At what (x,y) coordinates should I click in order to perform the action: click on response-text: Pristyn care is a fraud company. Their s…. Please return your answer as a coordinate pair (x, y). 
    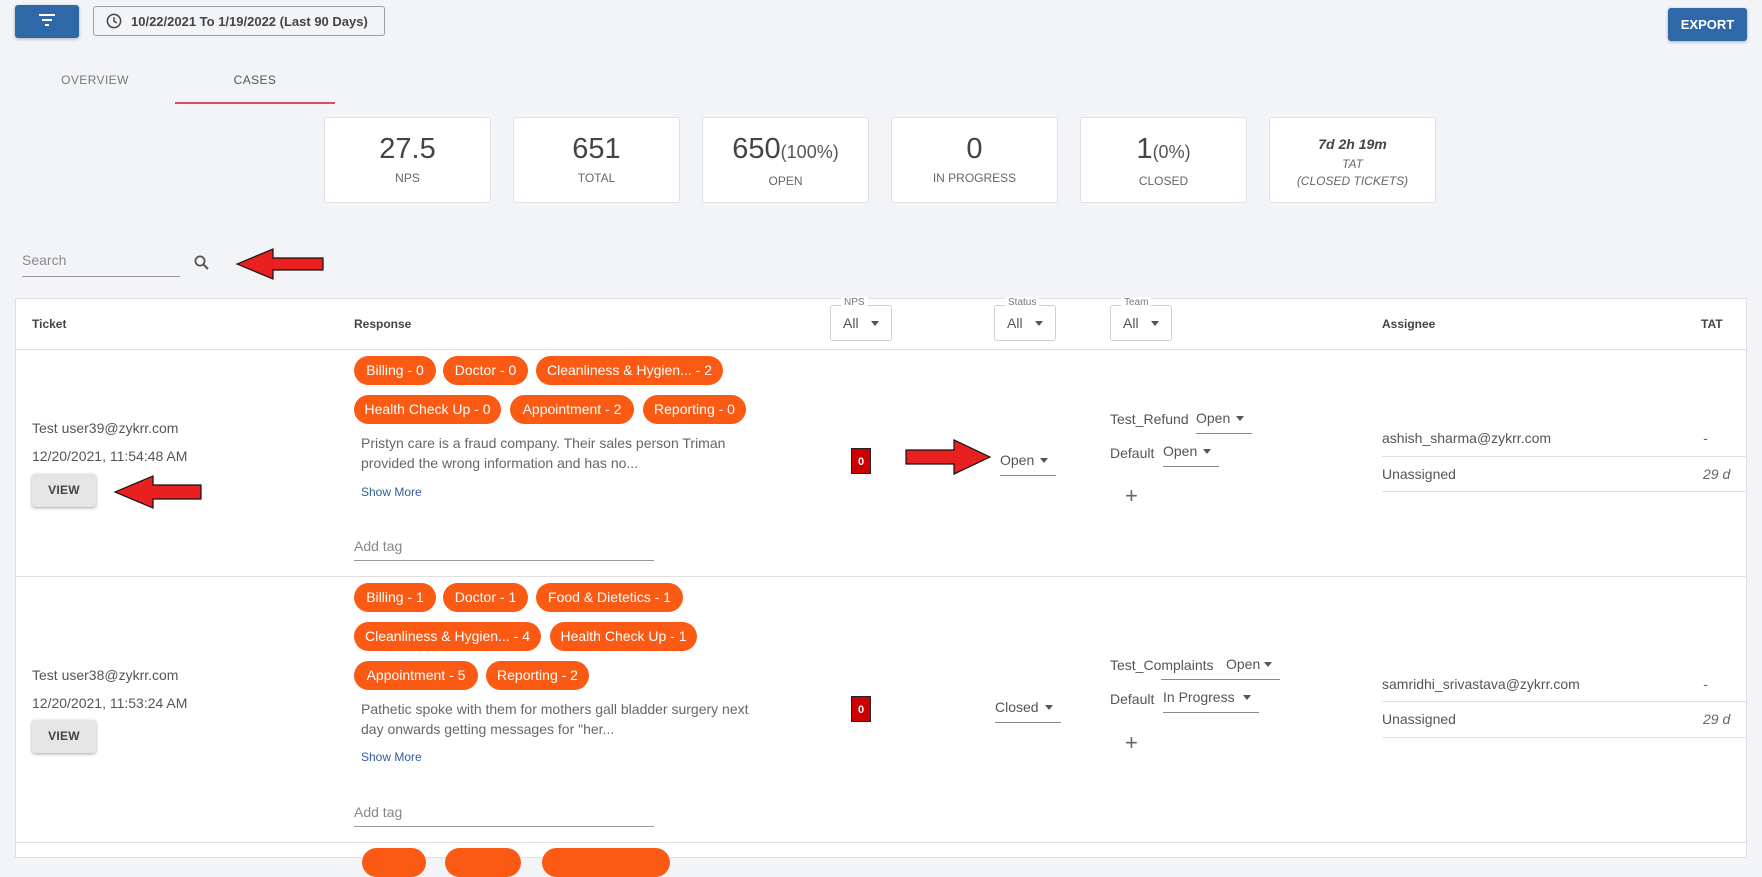
    Looking at the image, I should click on (563, 453).